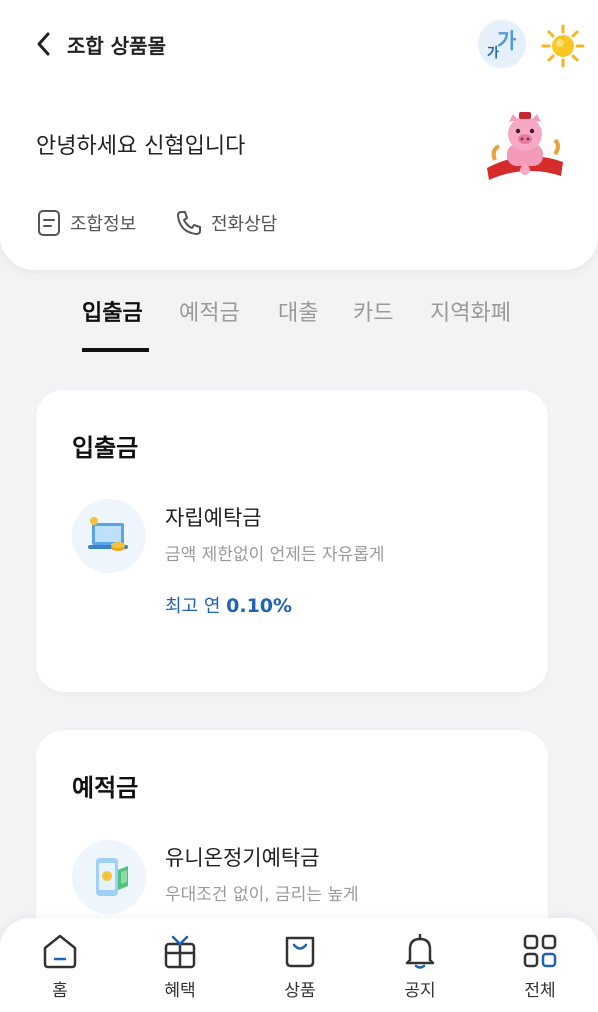 This screenshot has width=598, height=1012. I want to click on product-description: 금액 제한없이 언제든 자유롭게, so click(275, 555).